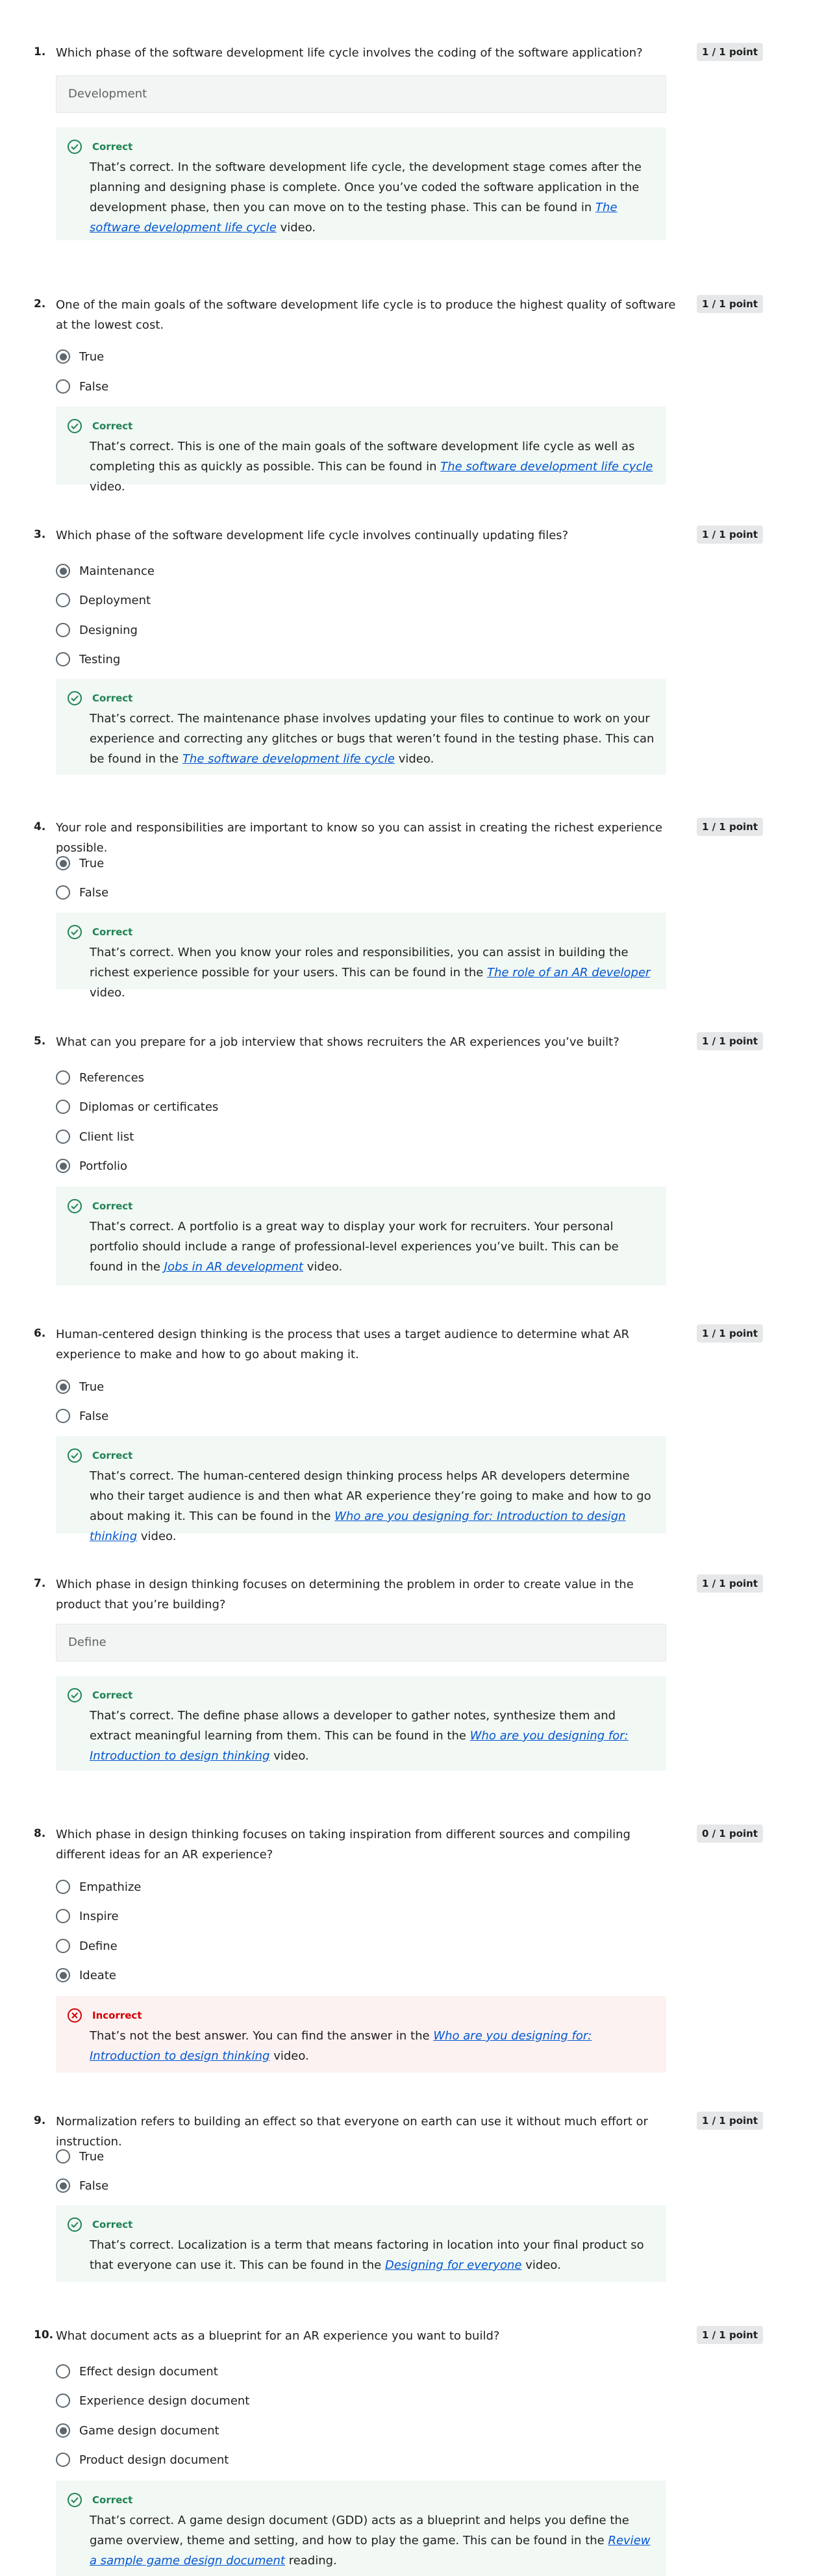 The width and height of the screenshot is (824, 2576). Describe the element at coordinates (568, 973) in the screenshot. I see `resource-link: The role of an AR developer` at that location.